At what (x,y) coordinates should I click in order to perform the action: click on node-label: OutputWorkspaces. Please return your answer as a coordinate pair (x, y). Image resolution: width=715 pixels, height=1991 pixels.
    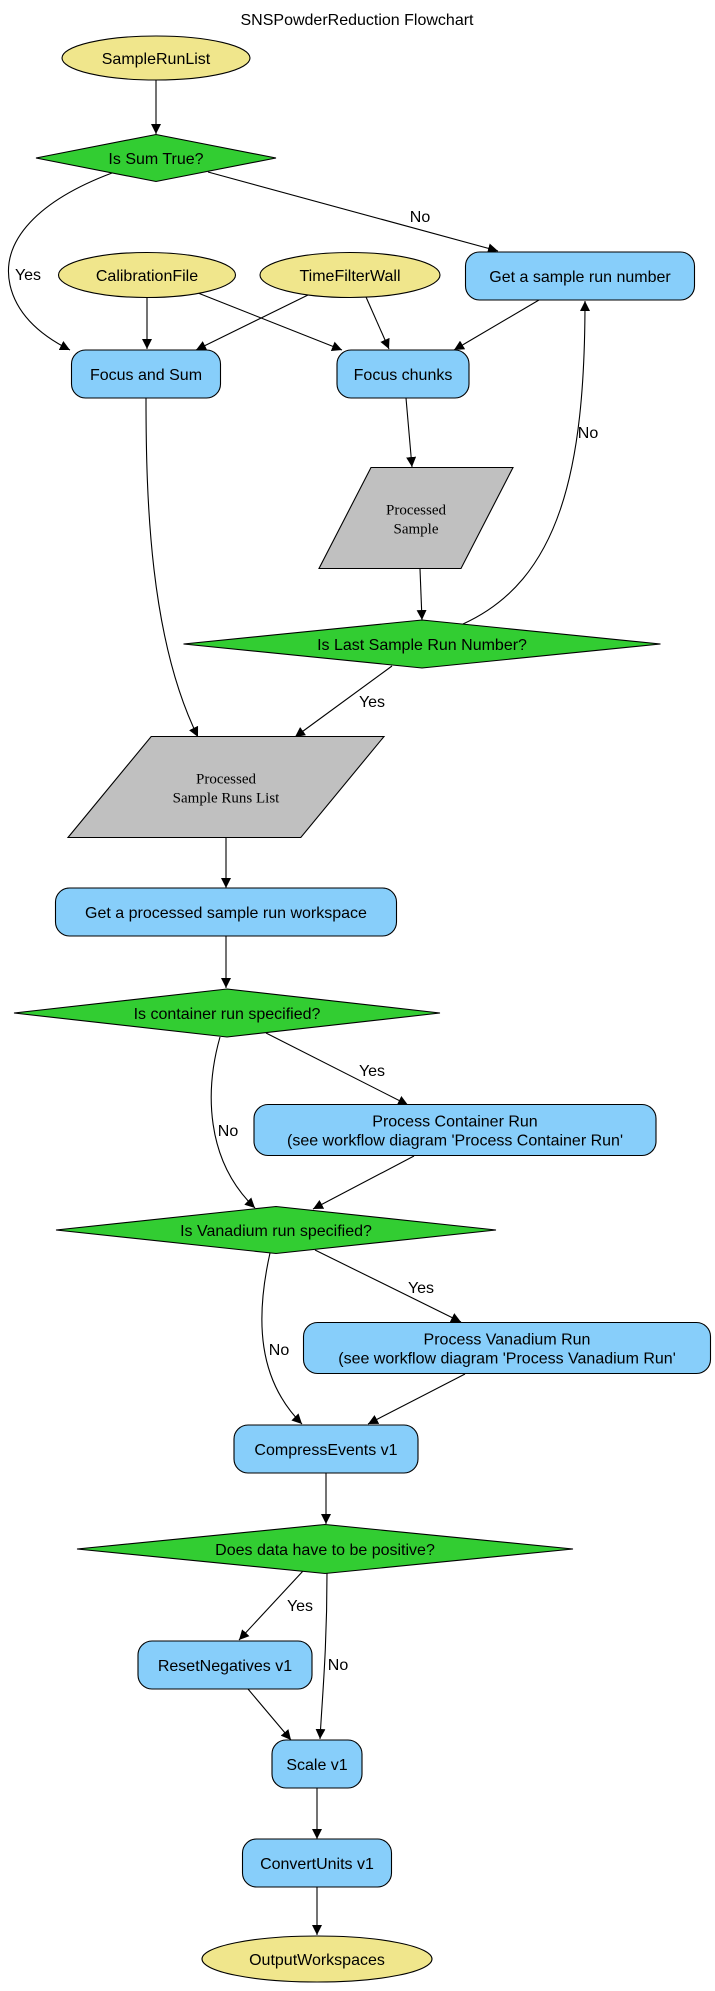
    Looking at the image, I should click on (317, 1960).